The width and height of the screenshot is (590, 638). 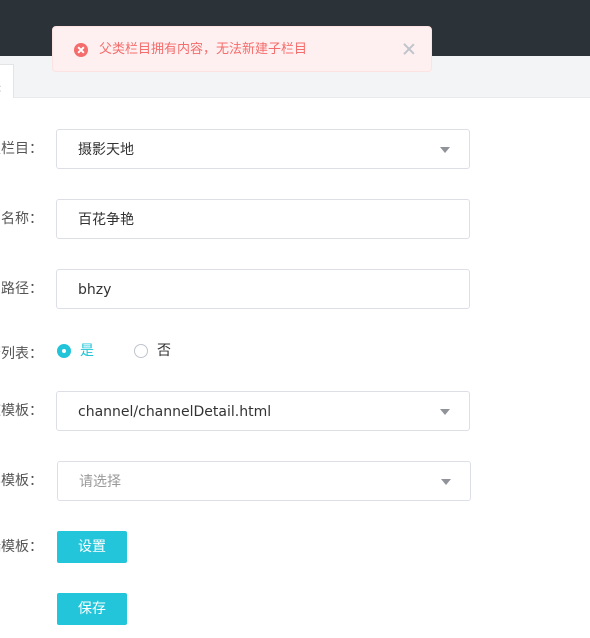 I want to click on save-button: 保存, so click(x=92, y=609).